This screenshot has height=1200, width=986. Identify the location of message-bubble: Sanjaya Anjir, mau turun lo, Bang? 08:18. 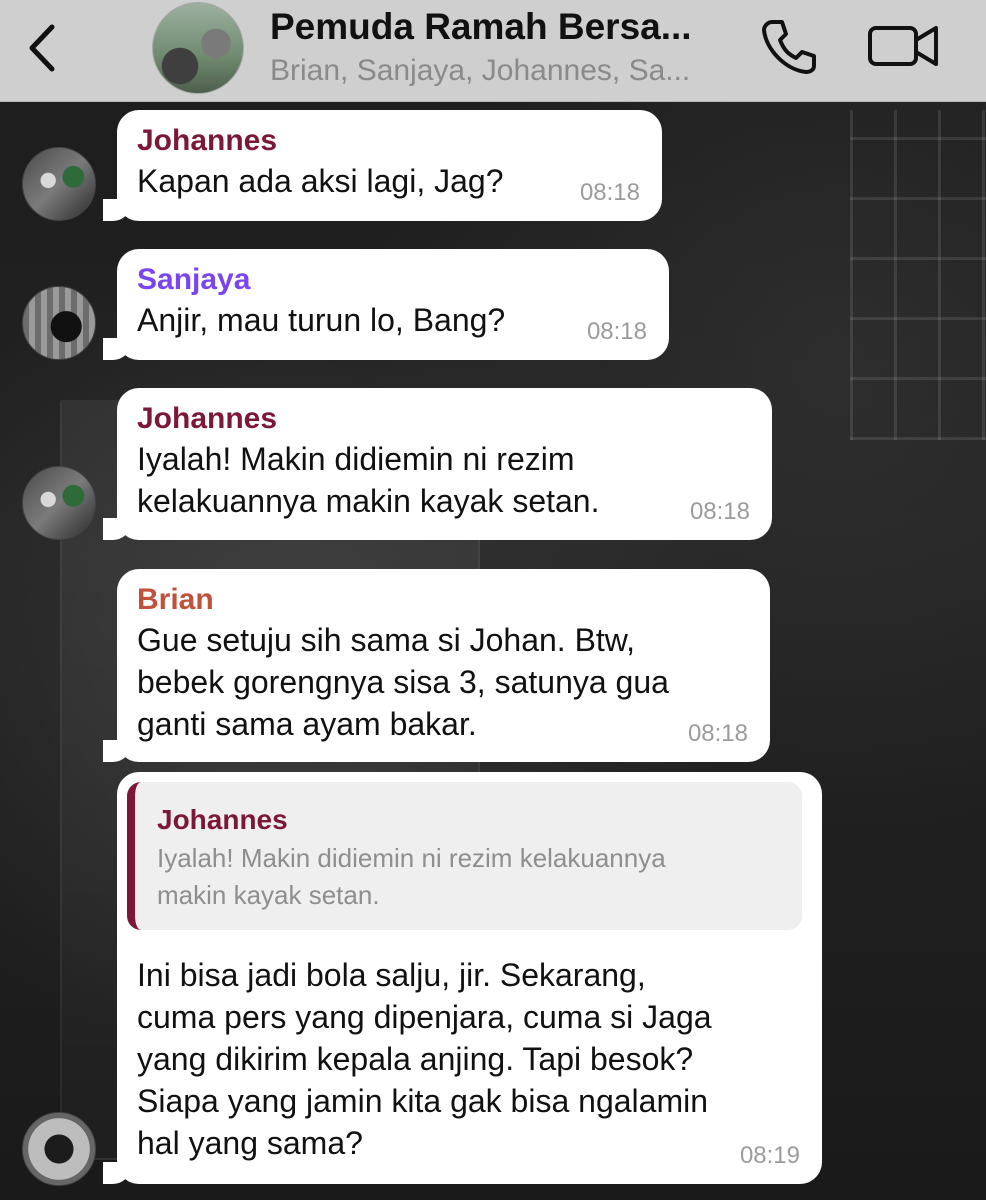
(386, 304).